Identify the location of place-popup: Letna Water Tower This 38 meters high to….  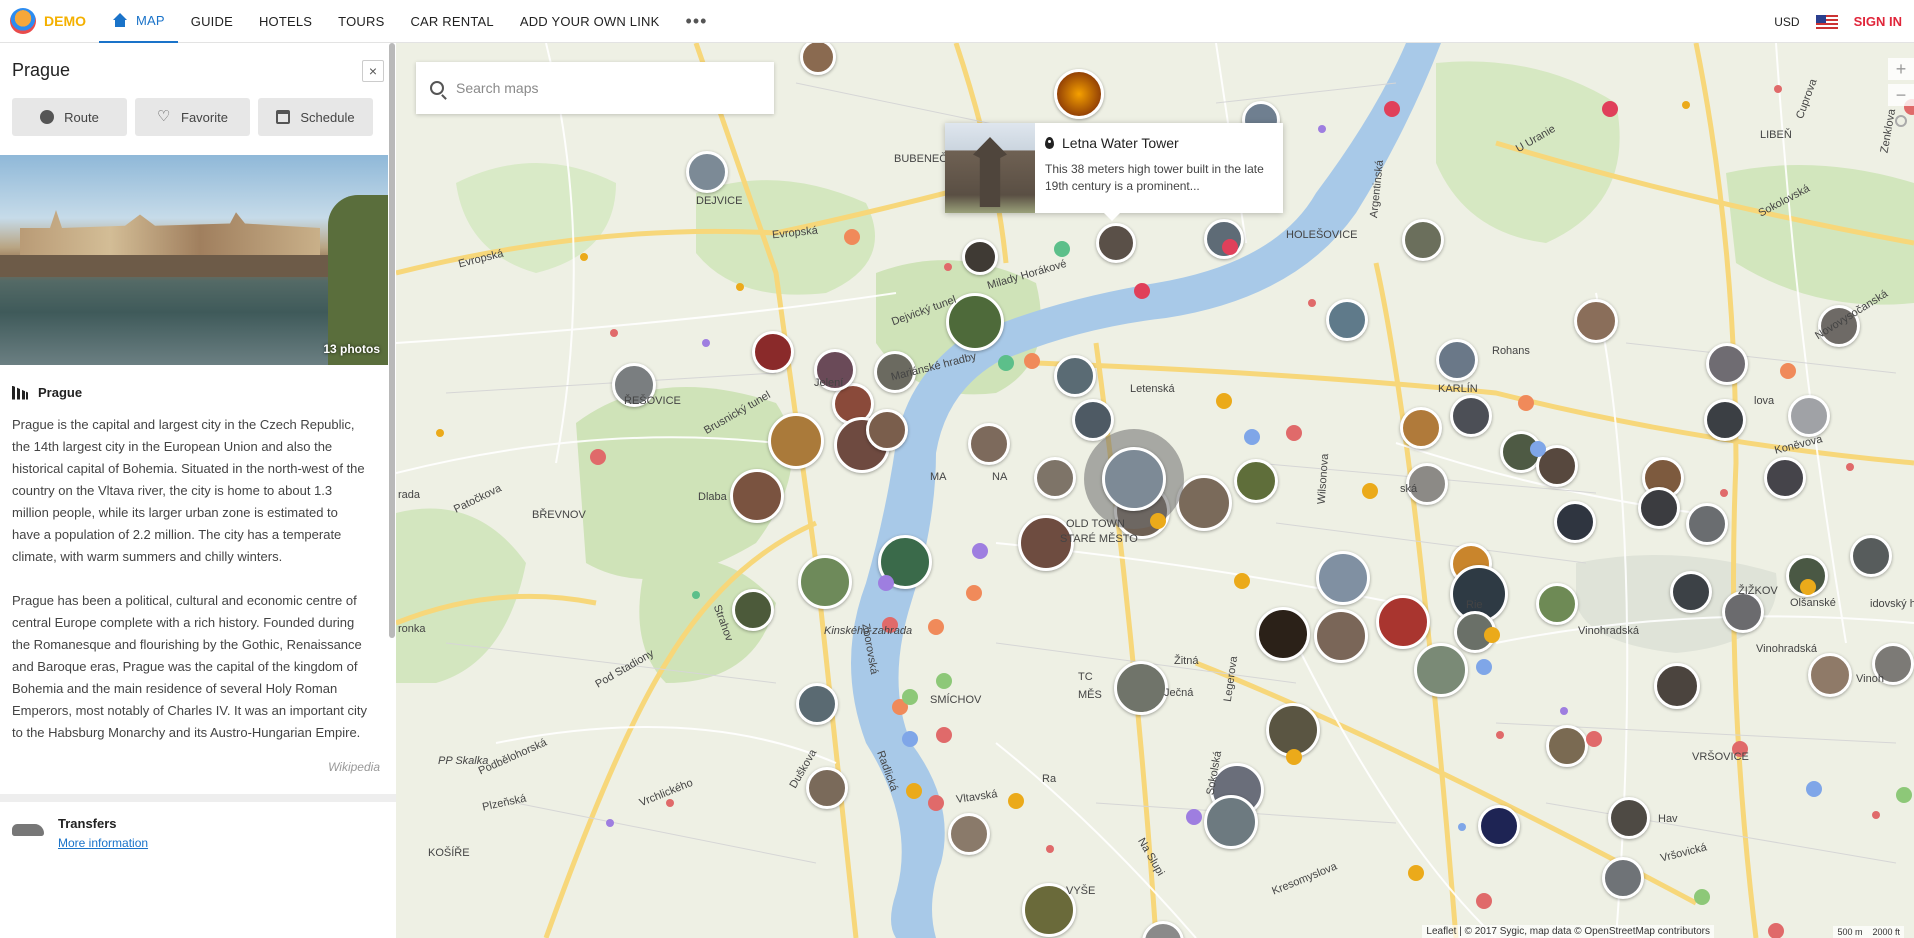
(1114, 168).